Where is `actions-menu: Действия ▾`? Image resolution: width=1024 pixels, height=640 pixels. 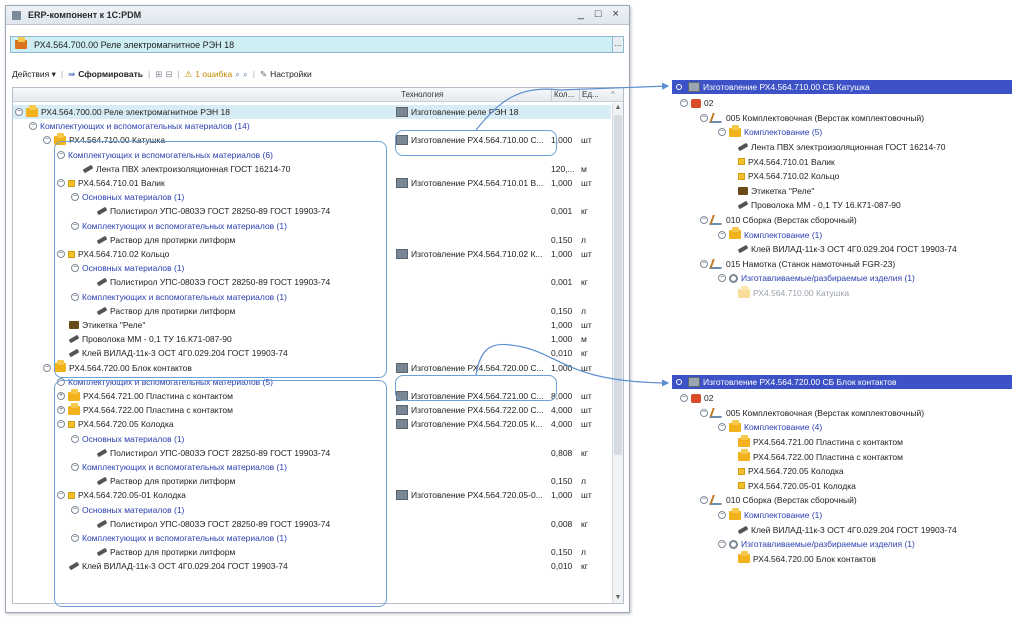 actions-menu: Действия ▾ is located at coordinates (34, 74).